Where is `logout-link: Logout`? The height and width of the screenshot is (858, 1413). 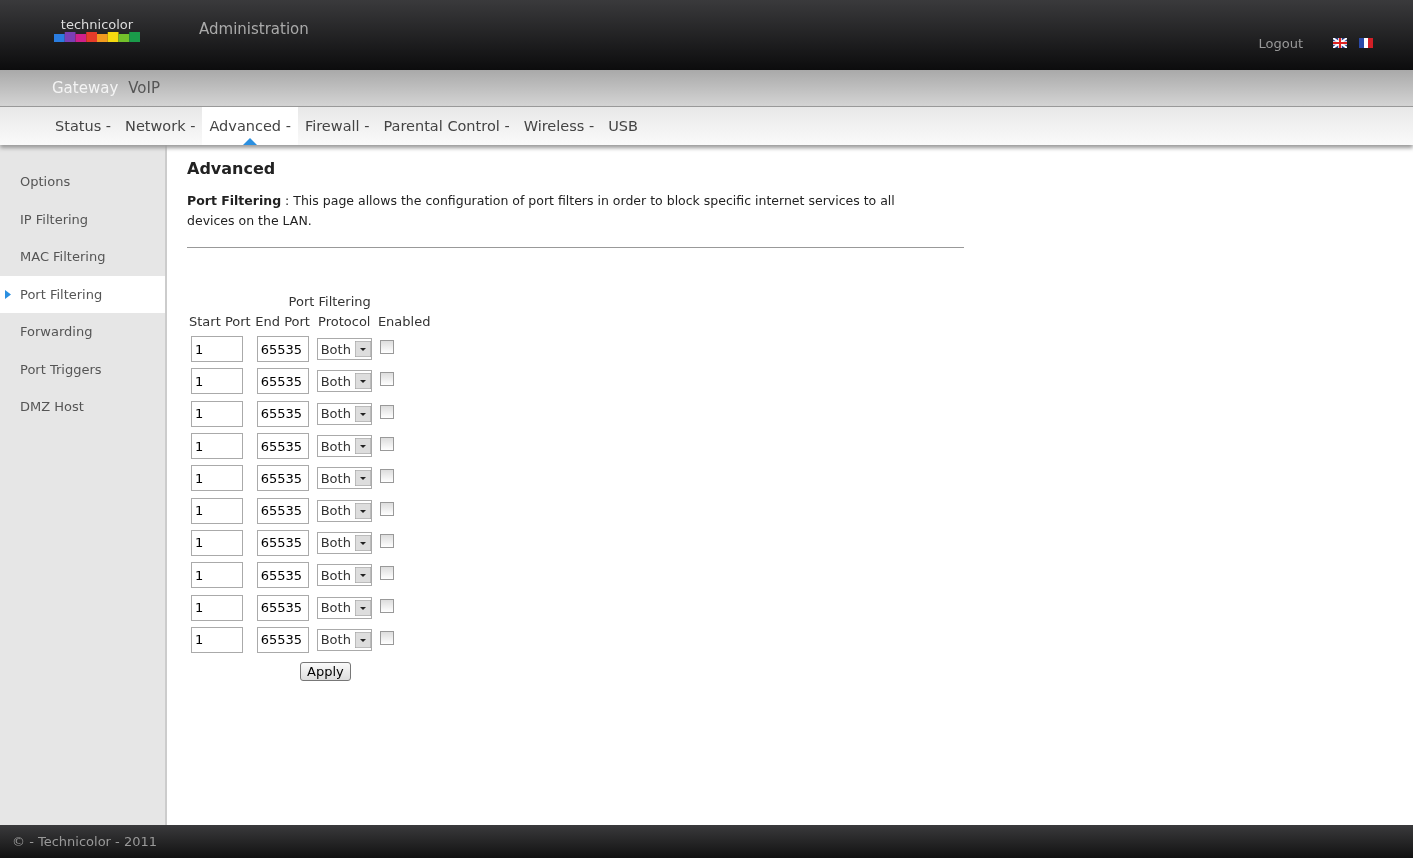
logout-link: Logout is located at coordinates (1280, 43).